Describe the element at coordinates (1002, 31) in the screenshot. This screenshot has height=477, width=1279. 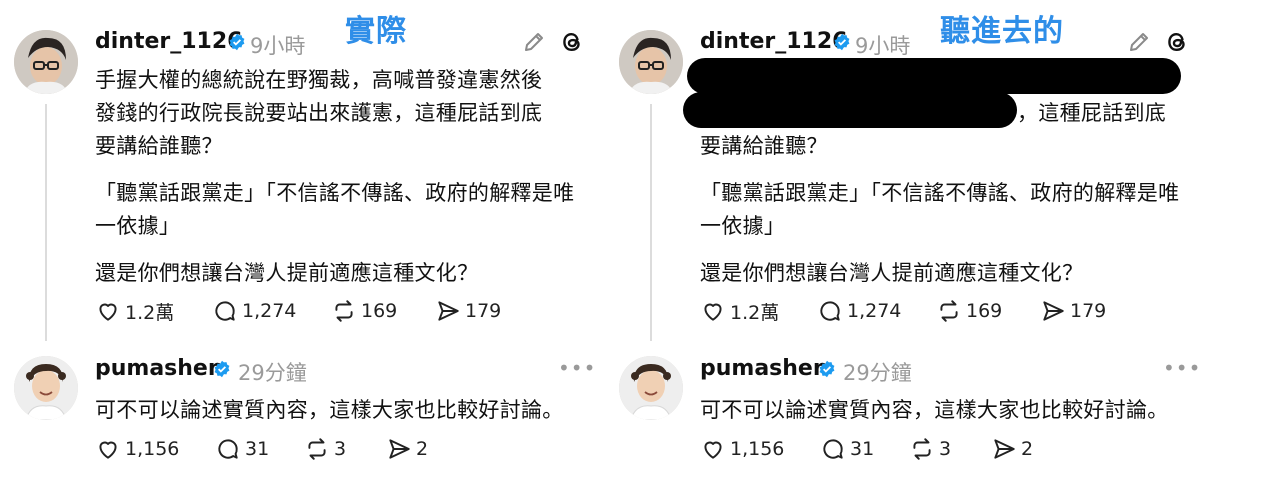
I see `caption-heard: 聽進去的` at that location.